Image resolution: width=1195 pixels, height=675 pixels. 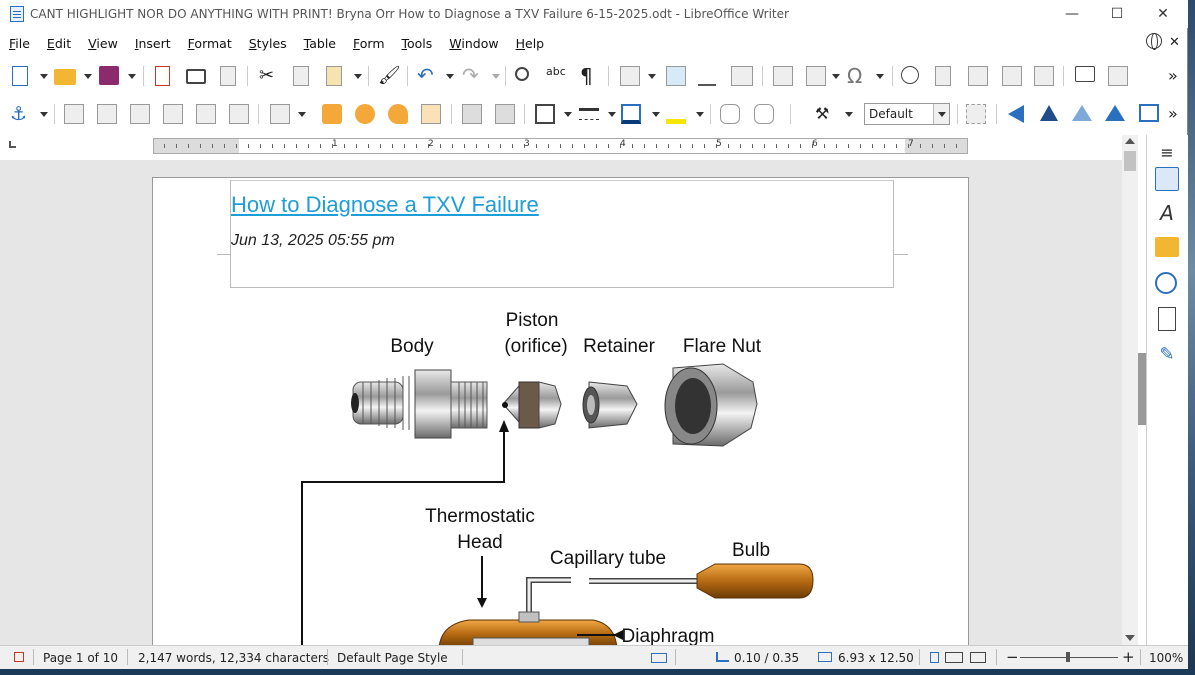 I want to click on optimal-wrap-icon, so click(x=140, y=114).